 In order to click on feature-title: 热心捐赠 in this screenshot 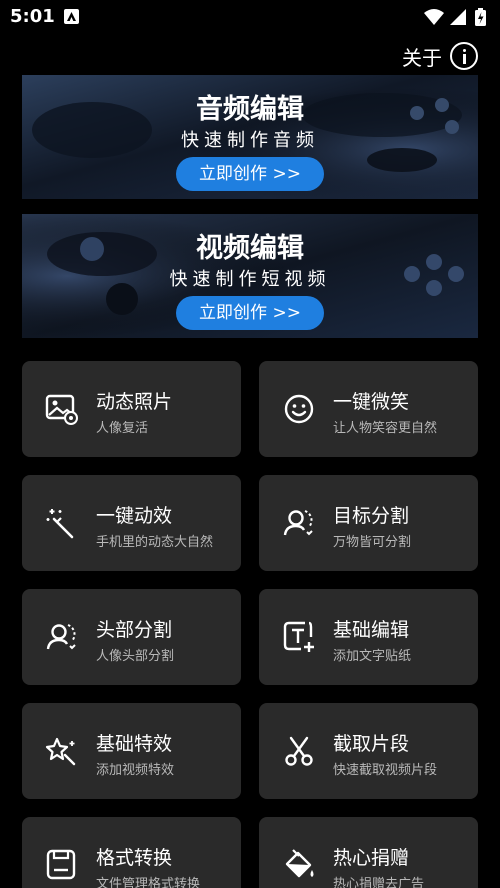, I will do `click(371, 858)`.